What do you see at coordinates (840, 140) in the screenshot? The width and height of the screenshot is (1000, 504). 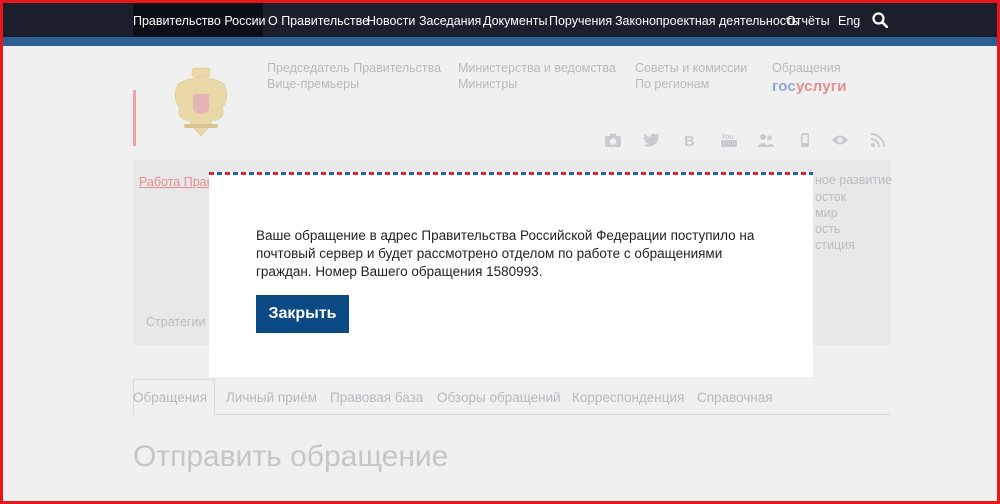 I see `eye-icon` at bounding box center [840, 140].